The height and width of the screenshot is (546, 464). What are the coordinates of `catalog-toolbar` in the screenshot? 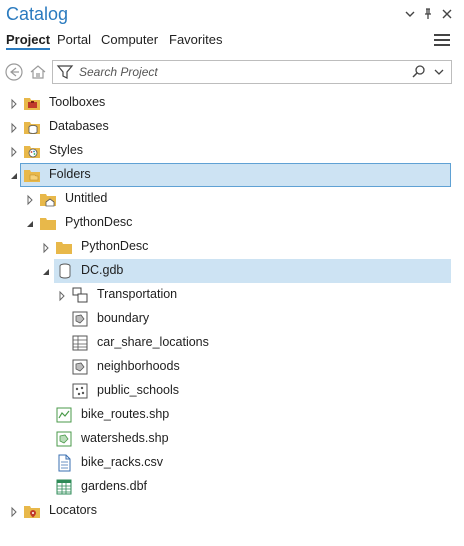 It's located at (232, 72).